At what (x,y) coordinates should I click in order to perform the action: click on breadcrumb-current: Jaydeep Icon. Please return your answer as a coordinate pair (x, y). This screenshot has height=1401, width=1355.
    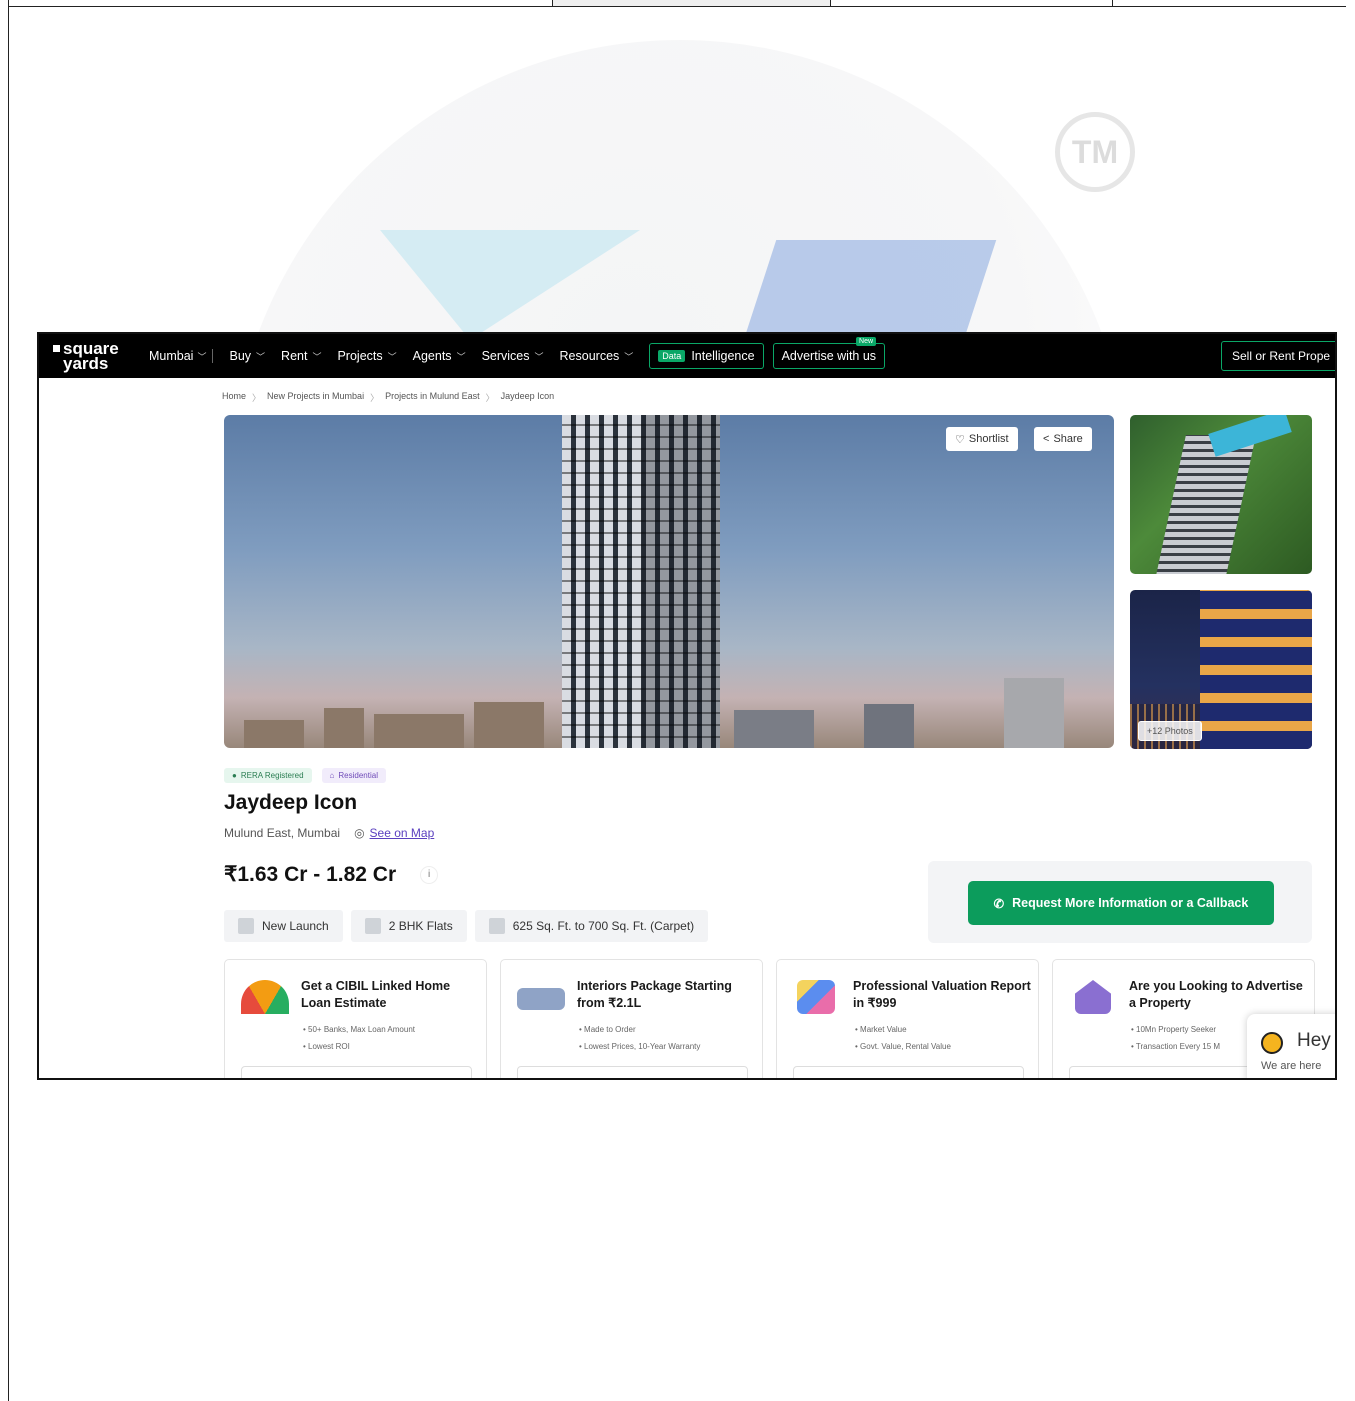
    Looking at the image, I should click on (527, 396).